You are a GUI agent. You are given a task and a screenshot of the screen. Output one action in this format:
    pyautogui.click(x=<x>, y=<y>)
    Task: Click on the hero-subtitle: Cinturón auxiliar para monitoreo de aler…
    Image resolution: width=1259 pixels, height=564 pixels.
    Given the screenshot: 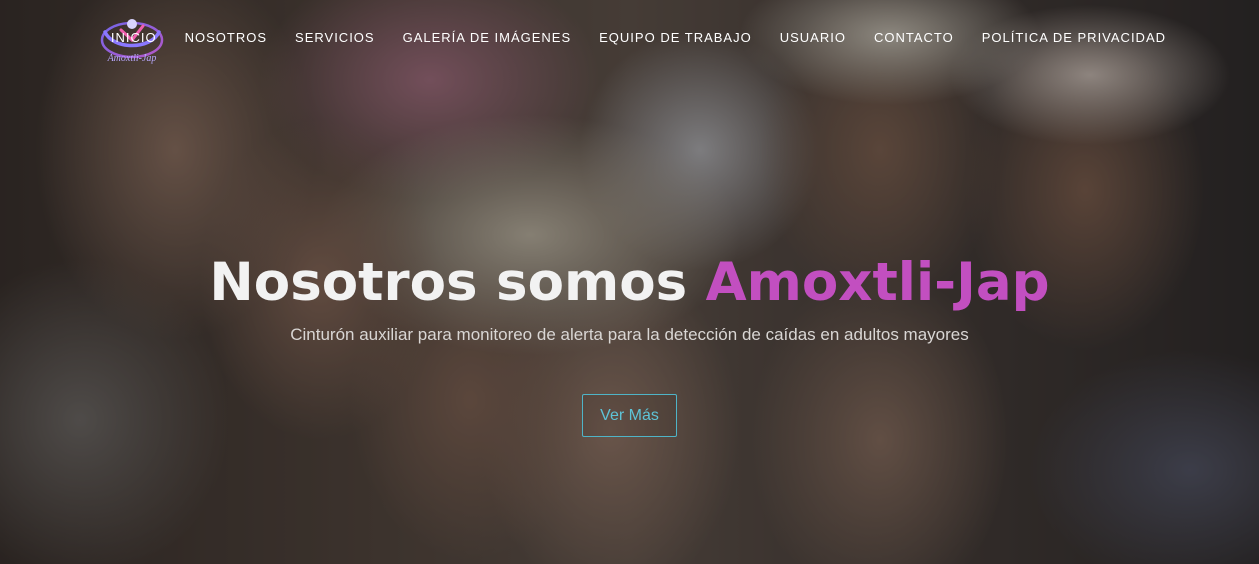 What is the action you would take?
    pyautogui.click(x=629, y=334)
    